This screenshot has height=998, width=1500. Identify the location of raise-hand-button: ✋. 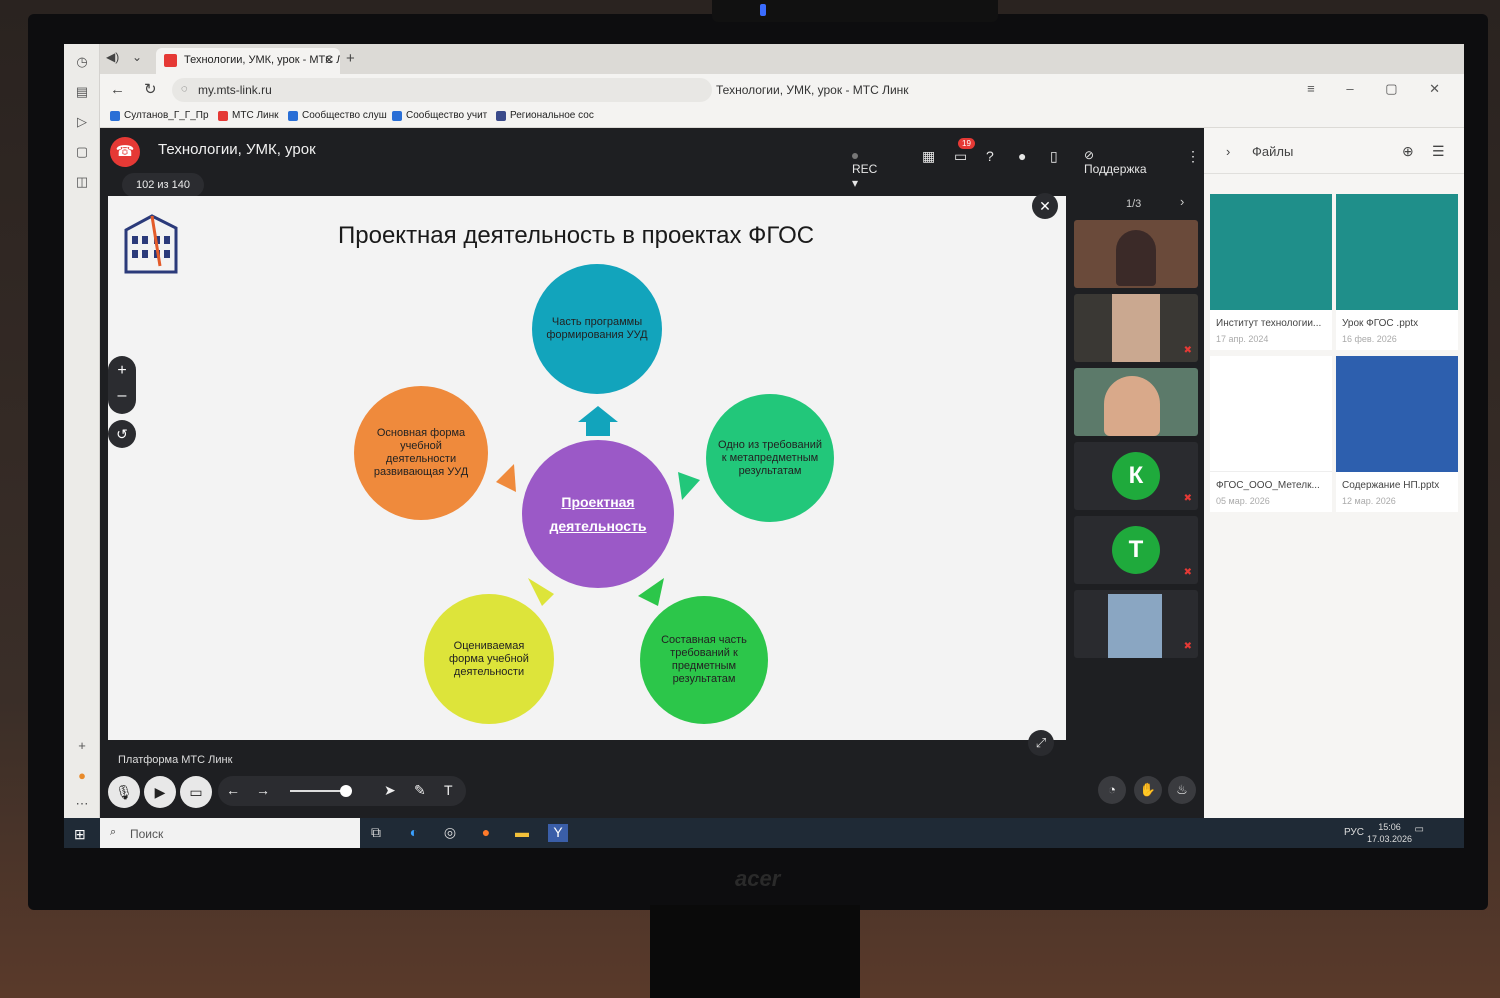
(1148, 790).